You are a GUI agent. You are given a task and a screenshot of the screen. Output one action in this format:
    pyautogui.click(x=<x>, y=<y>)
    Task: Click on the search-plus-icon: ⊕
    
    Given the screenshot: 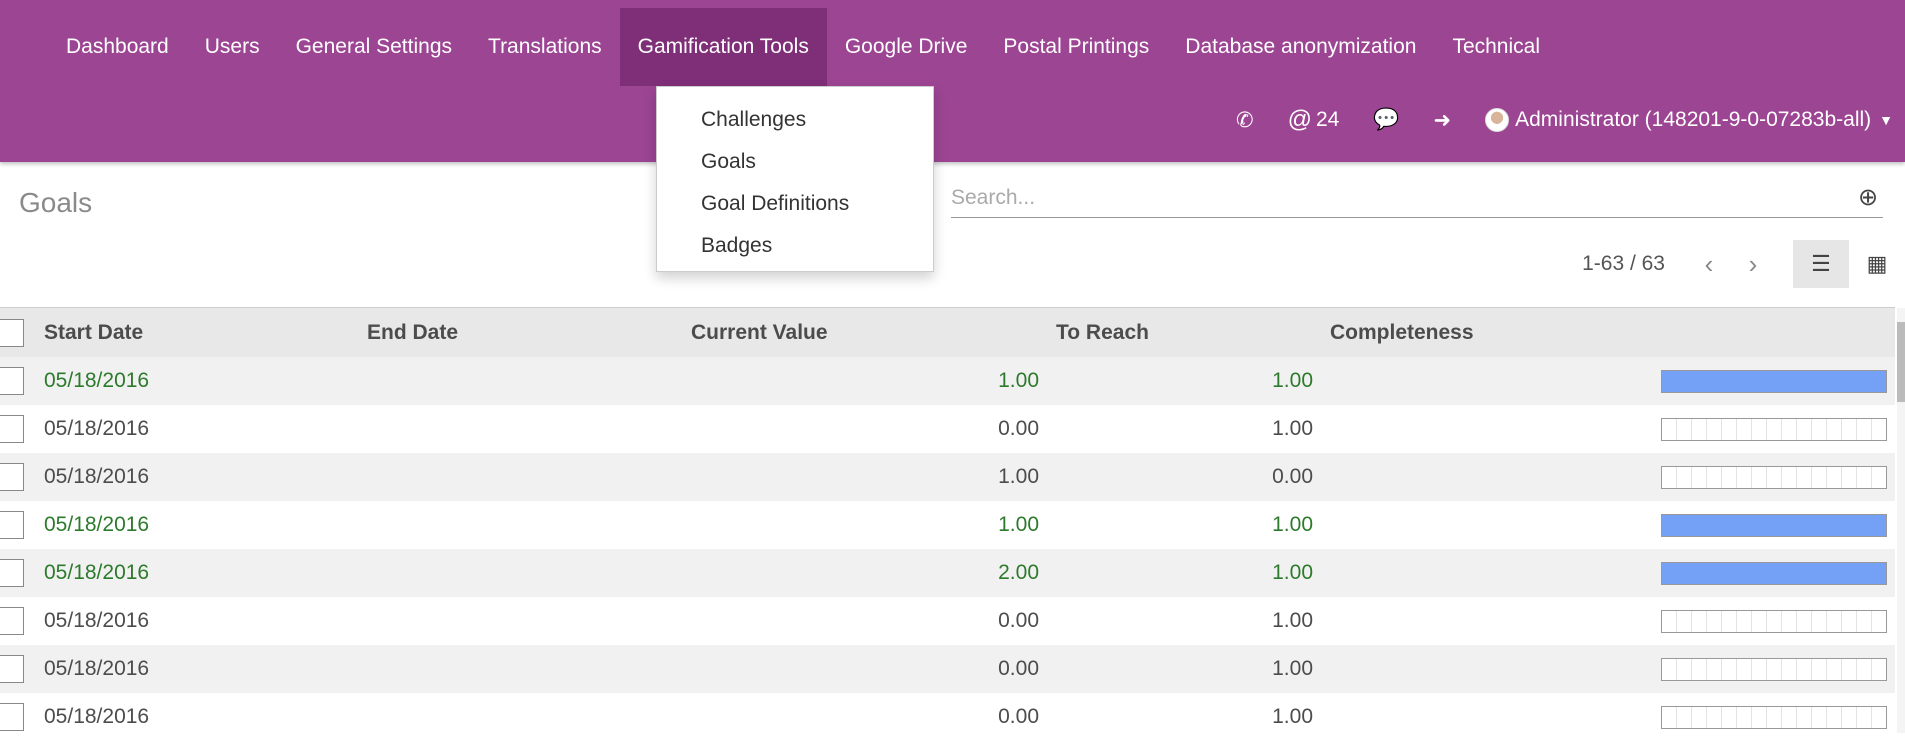 What is the action you would take?
    pyautogui.click(x=1868, y=198)
    